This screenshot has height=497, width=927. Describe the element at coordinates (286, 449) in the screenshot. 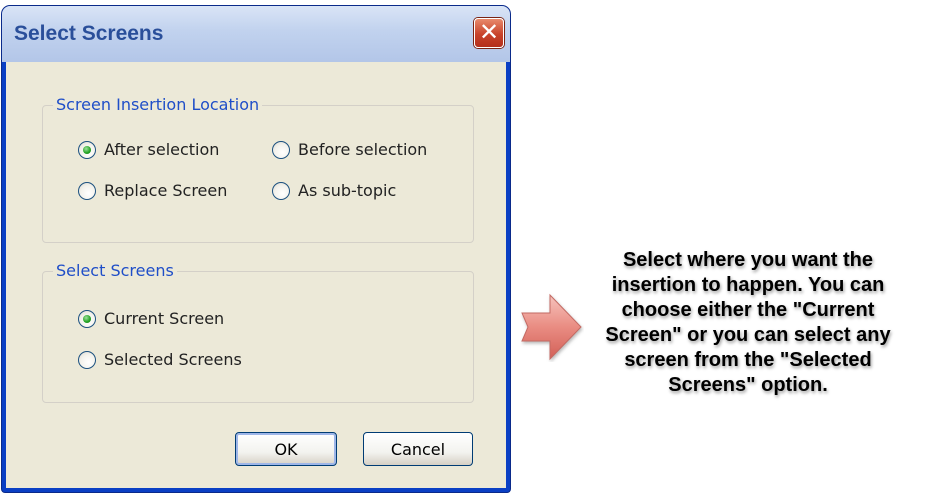

I see `ok-button: OK` at that location.